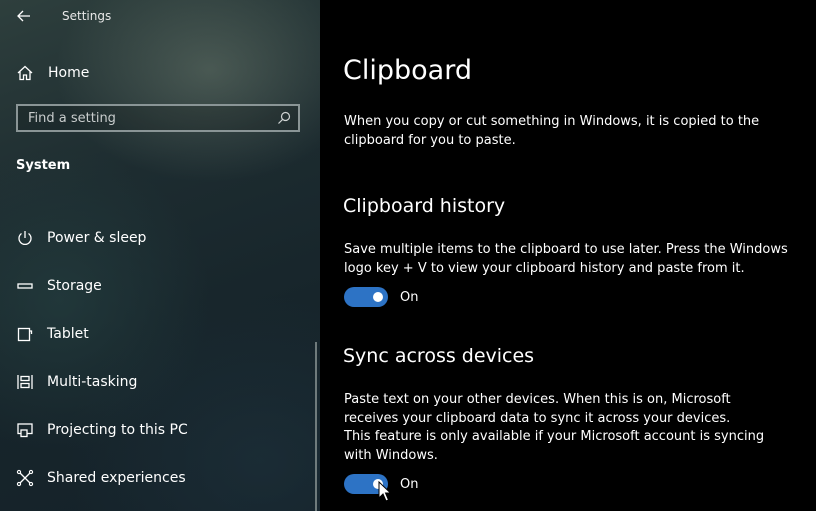  I want to click on back-arrow-icon, so click(23, 16).